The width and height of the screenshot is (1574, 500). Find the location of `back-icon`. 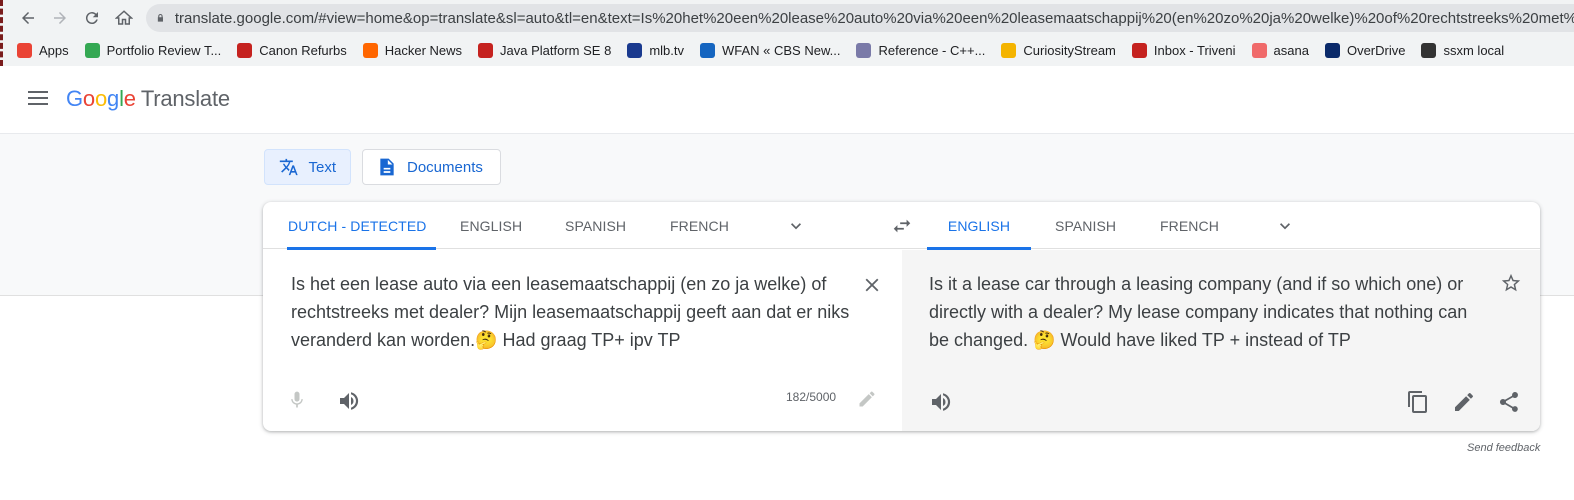

back-icon is located at coordinates (28, 18).